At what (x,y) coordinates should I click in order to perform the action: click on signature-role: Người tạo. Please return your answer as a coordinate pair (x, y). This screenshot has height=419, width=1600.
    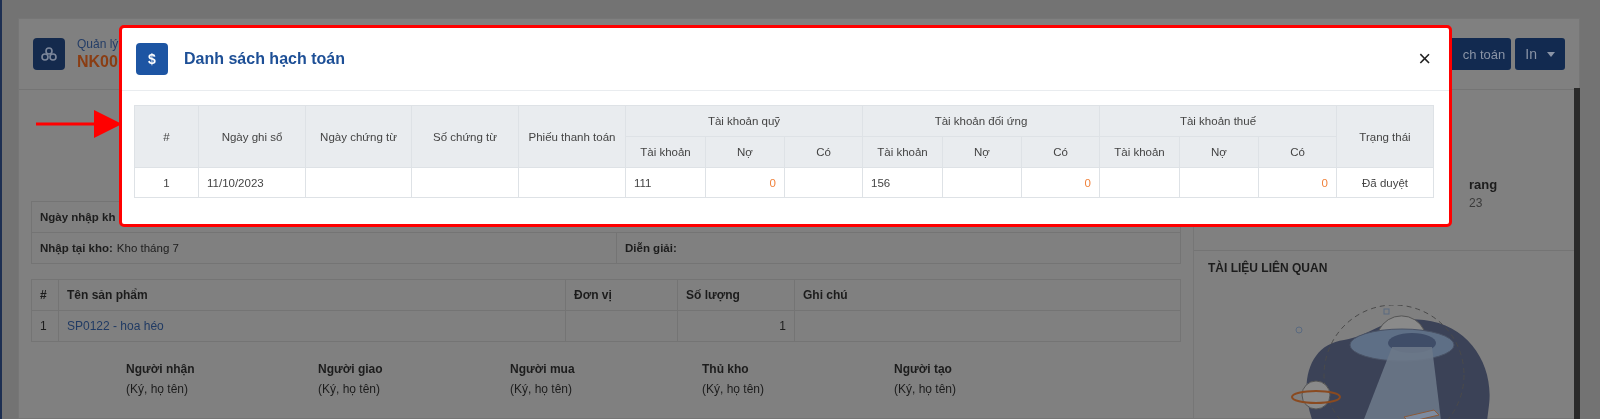
    Looking at the image, I should click on (923, 369).